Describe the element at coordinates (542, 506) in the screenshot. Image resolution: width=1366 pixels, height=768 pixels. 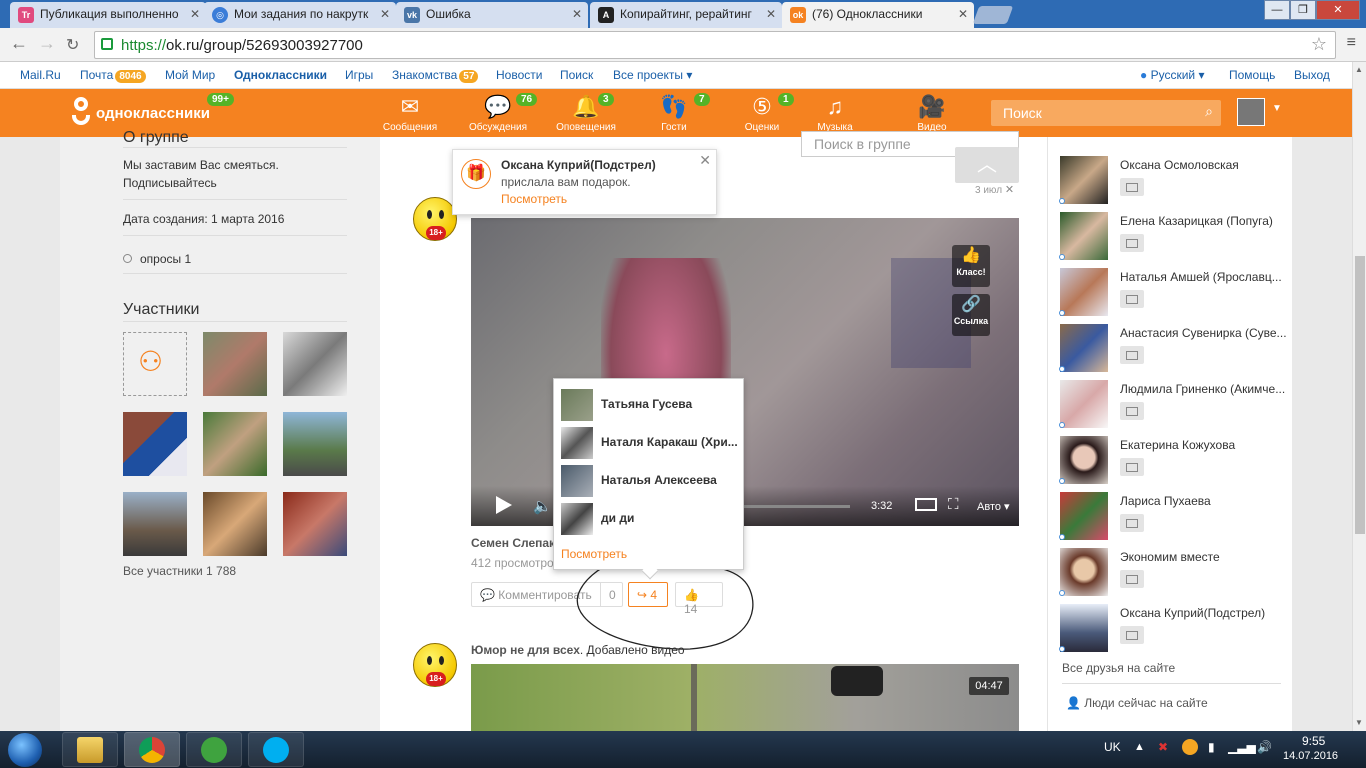
I see `volume-icon: 🔈` at that location.